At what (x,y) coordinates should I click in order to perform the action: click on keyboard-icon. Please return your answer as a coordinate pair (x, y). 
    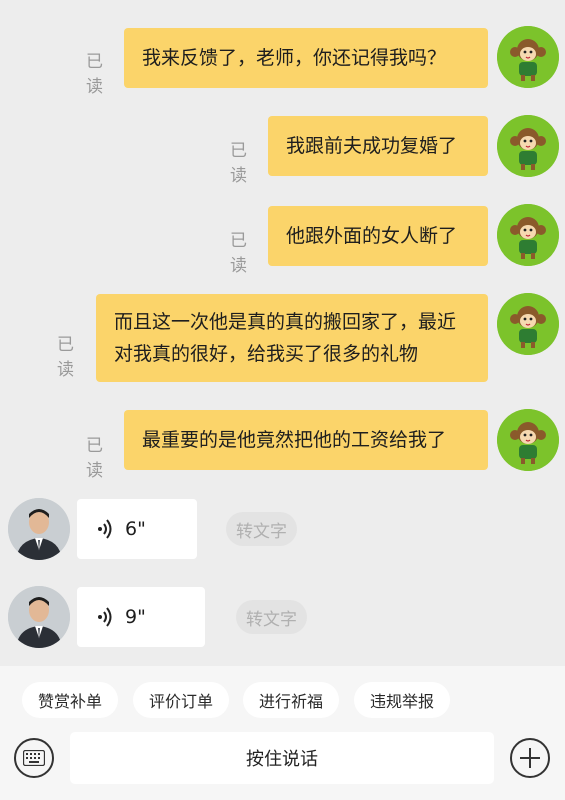
    Looking at the image, I should click on (34, 758).